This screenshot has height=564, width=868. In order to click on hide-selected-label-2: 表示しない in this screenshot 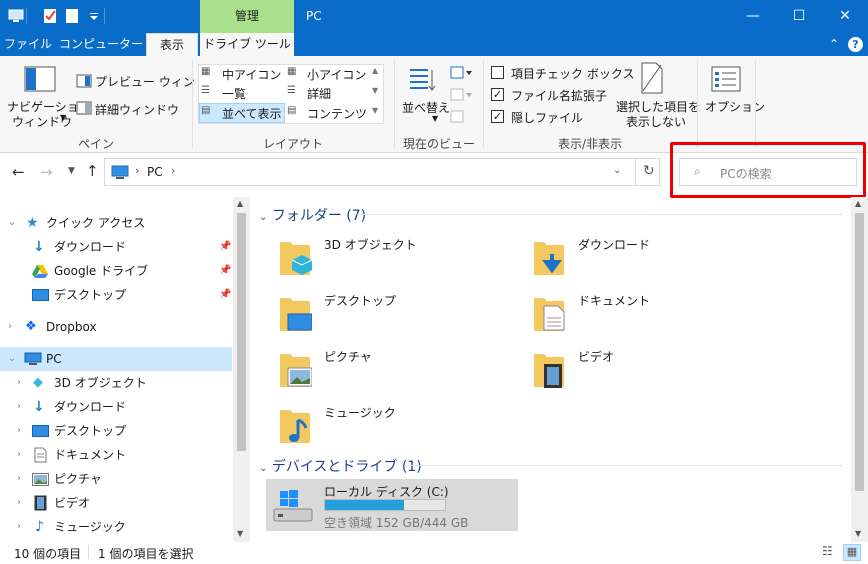, I will do `click(656, 121)`.